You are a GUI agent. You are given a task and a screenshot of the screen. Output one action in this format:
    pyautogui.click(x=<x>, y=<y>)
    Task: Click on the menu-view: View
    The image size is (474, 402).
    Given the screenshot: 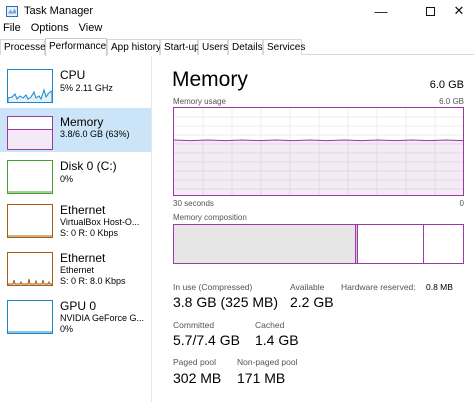 What is the action you would take?
    pyautogui.click(x=91, y=30)
    